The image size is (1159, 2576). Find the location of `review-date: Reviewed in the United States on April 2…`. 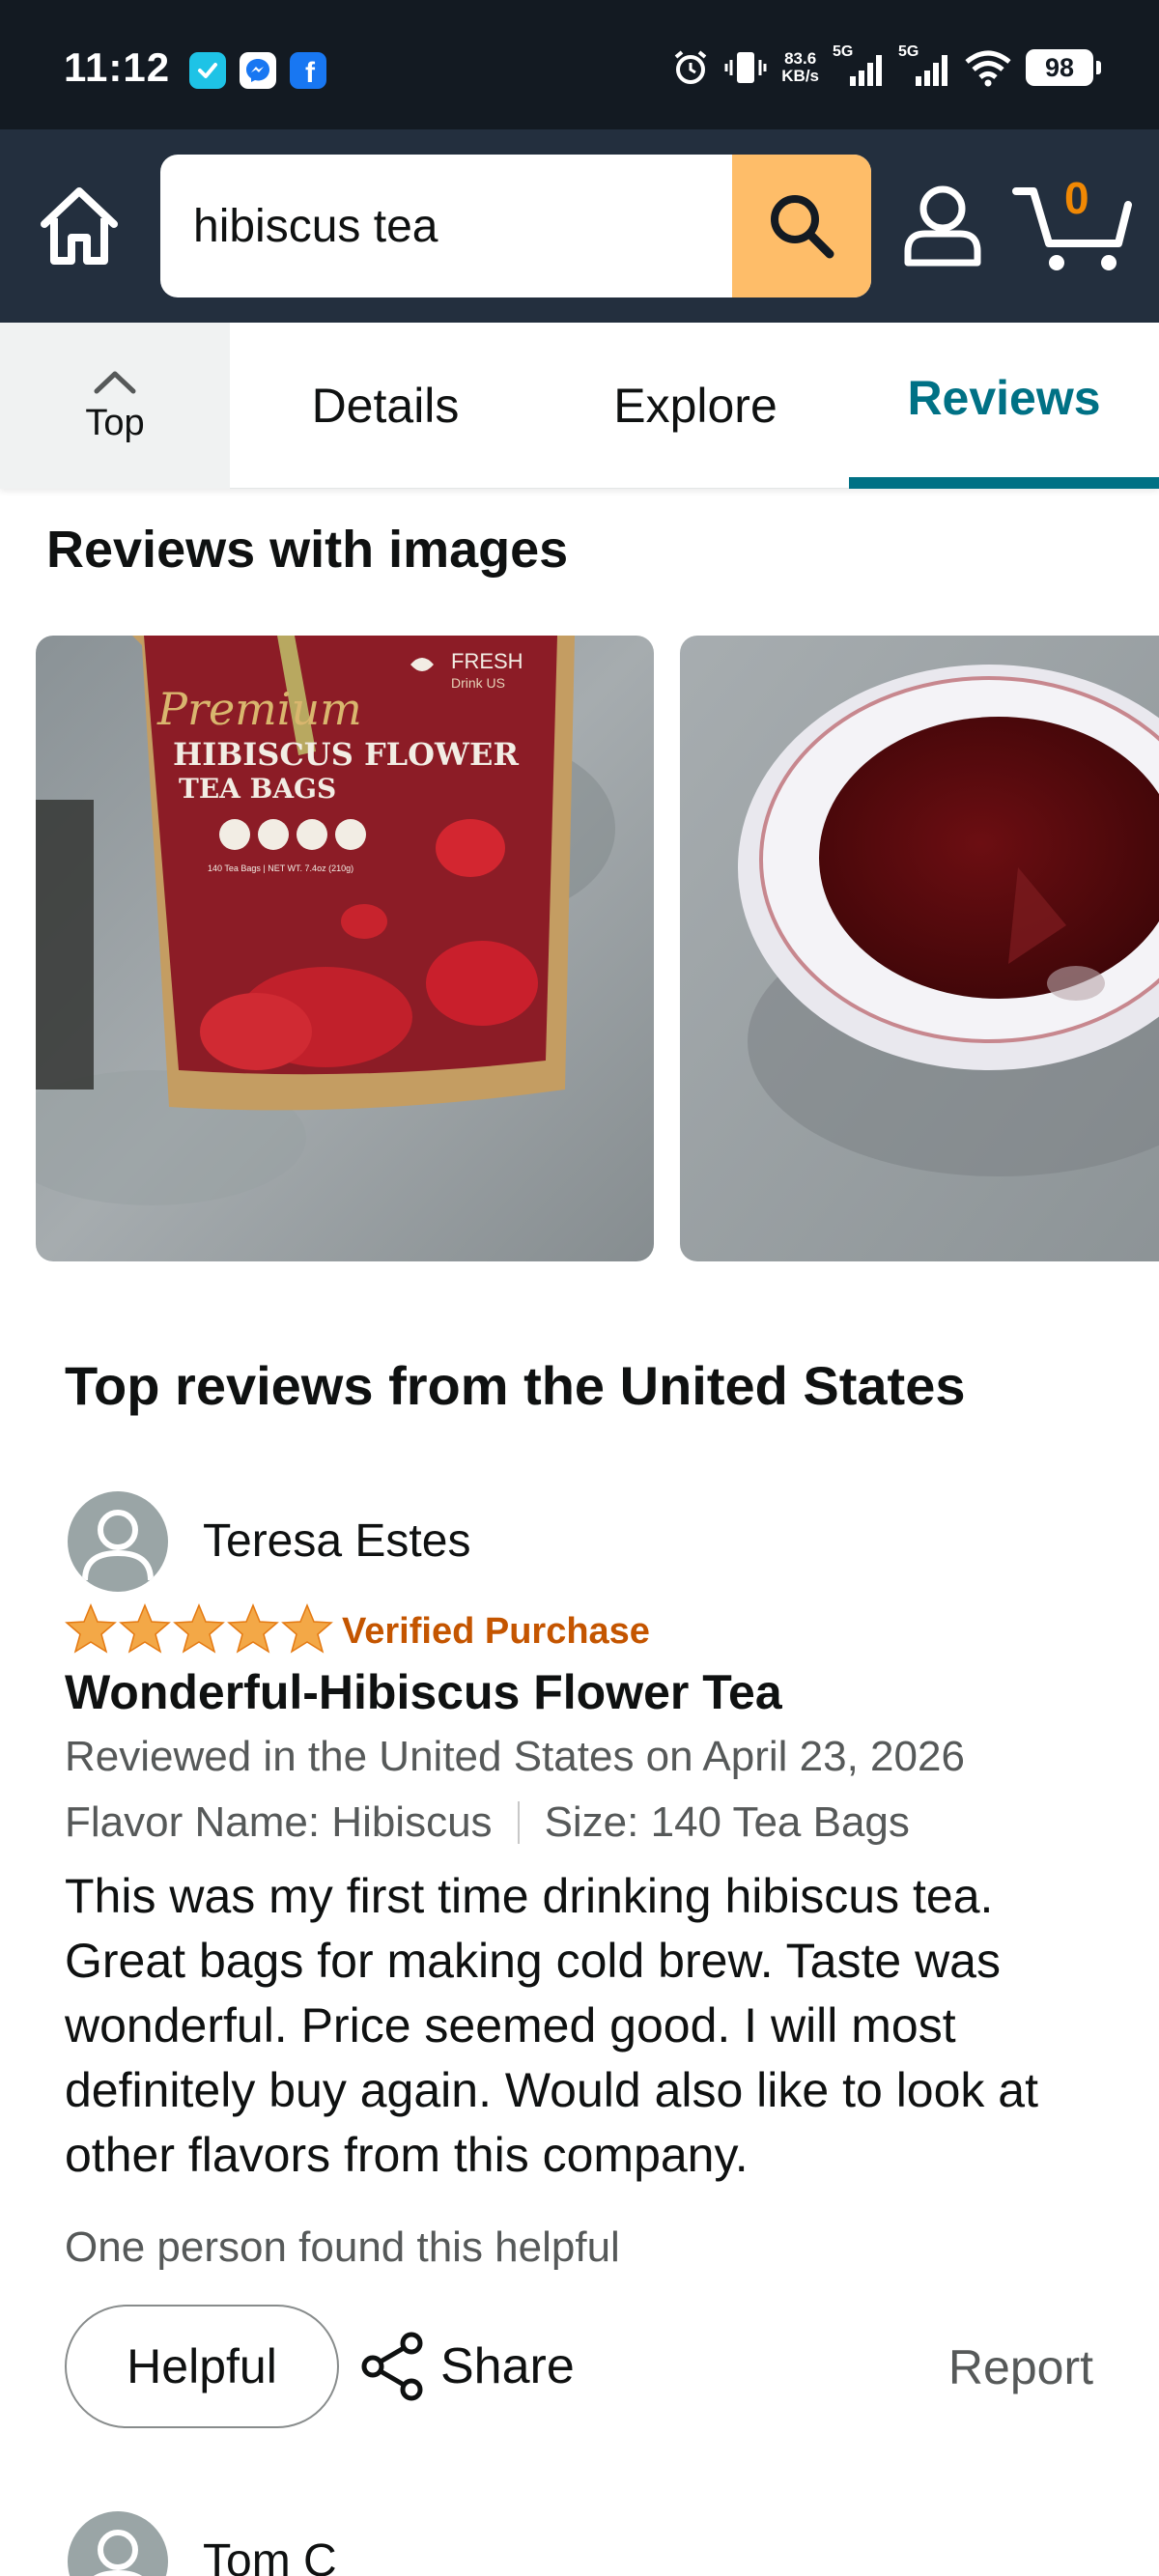

review-date: Reviewed in the United States on April 2… is located at coordinates (515, 1756).